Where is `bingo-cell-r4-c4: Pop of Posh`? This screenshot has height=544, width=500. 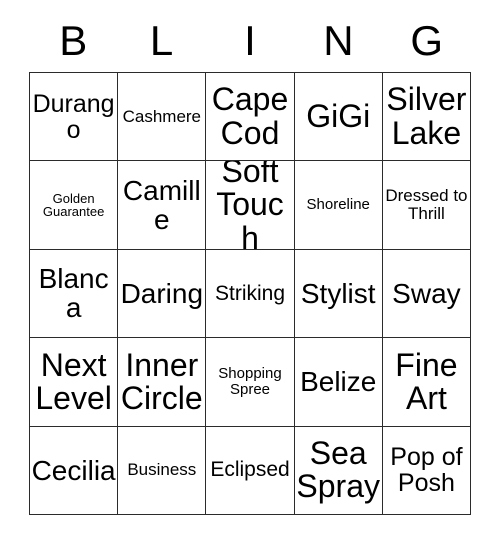 bingo-cell-r4-c4: Pop of Posh is located at coordinates (427, 470).